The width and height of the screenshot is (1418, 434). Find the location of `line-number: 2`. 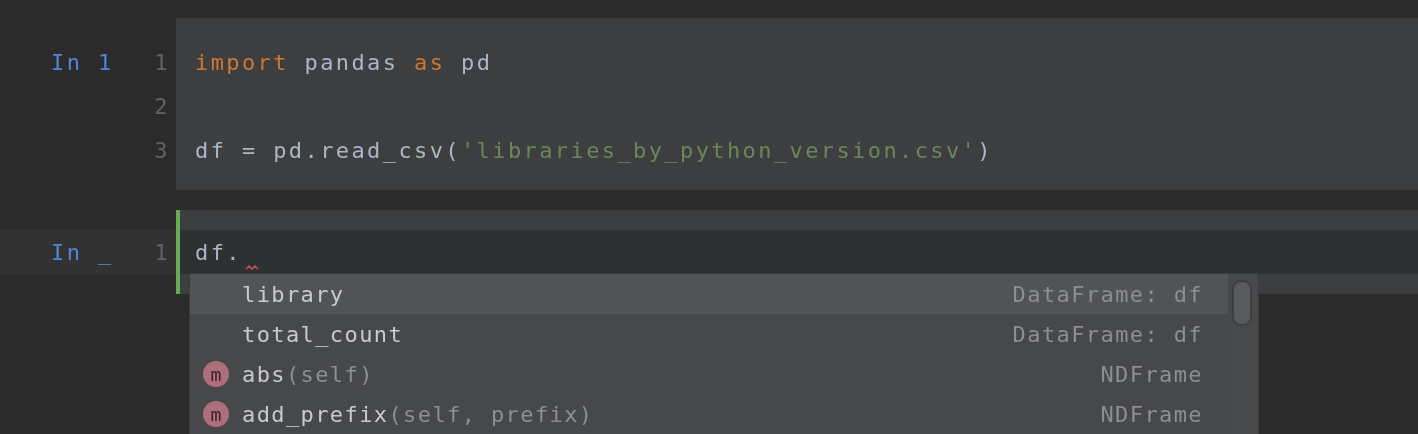

line-number: 2 is located at coordinates (161, 106).